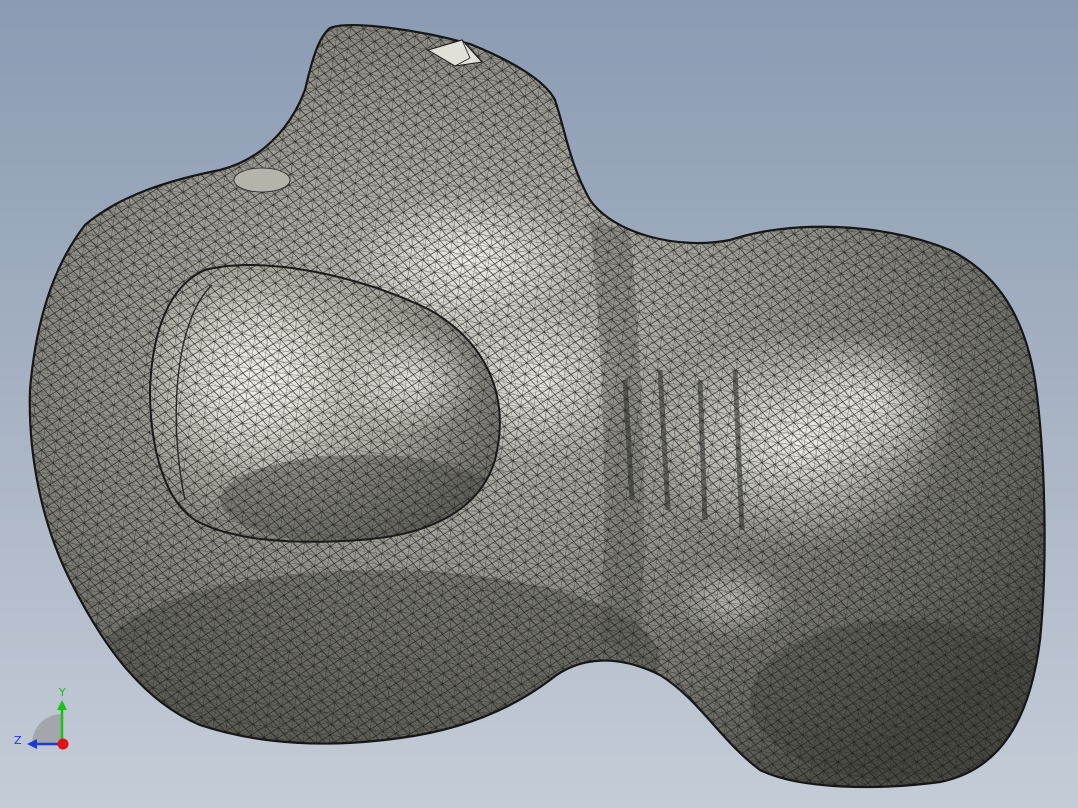 The image size is (1078, 808). I want to click on y-axis-label: Y, so click(62, 692).